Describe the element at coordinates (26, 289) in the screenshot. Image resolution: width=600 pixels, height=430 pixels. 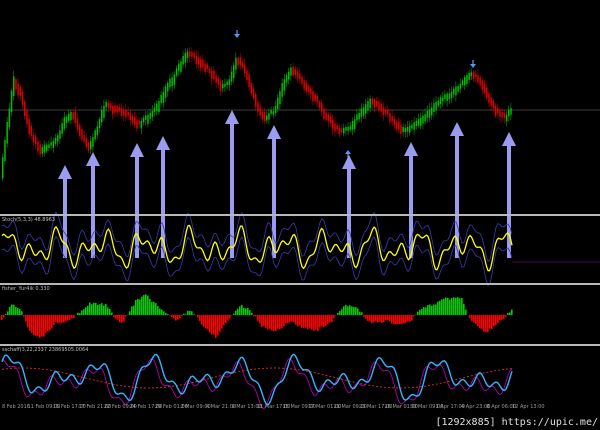
I see `fisher-pane-label: fisher_Yur4ik 0.330` at that location.